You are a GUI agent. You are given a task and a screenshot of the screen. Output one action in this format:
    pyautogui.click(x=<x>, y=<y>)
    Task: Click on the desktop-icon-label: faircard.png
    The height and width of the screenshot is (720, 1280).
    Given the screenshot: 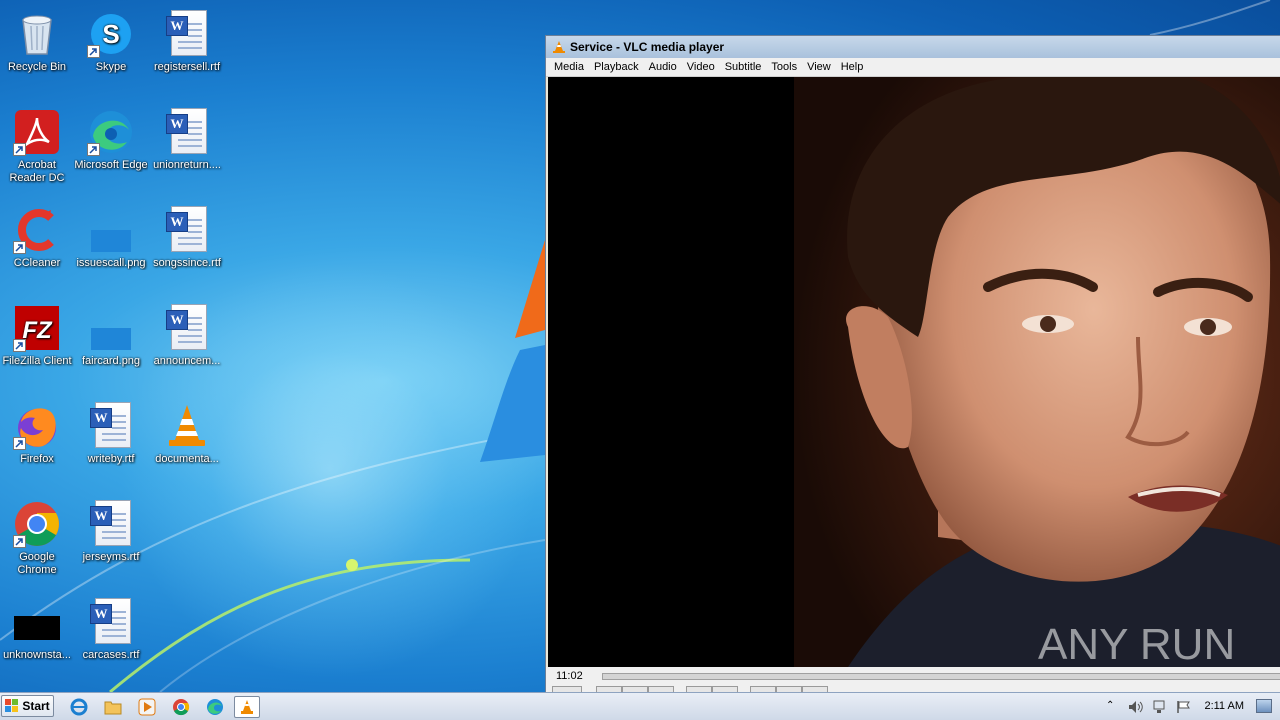 What is the action you would take?
    pyautogui.click(x=111, y=361)
    